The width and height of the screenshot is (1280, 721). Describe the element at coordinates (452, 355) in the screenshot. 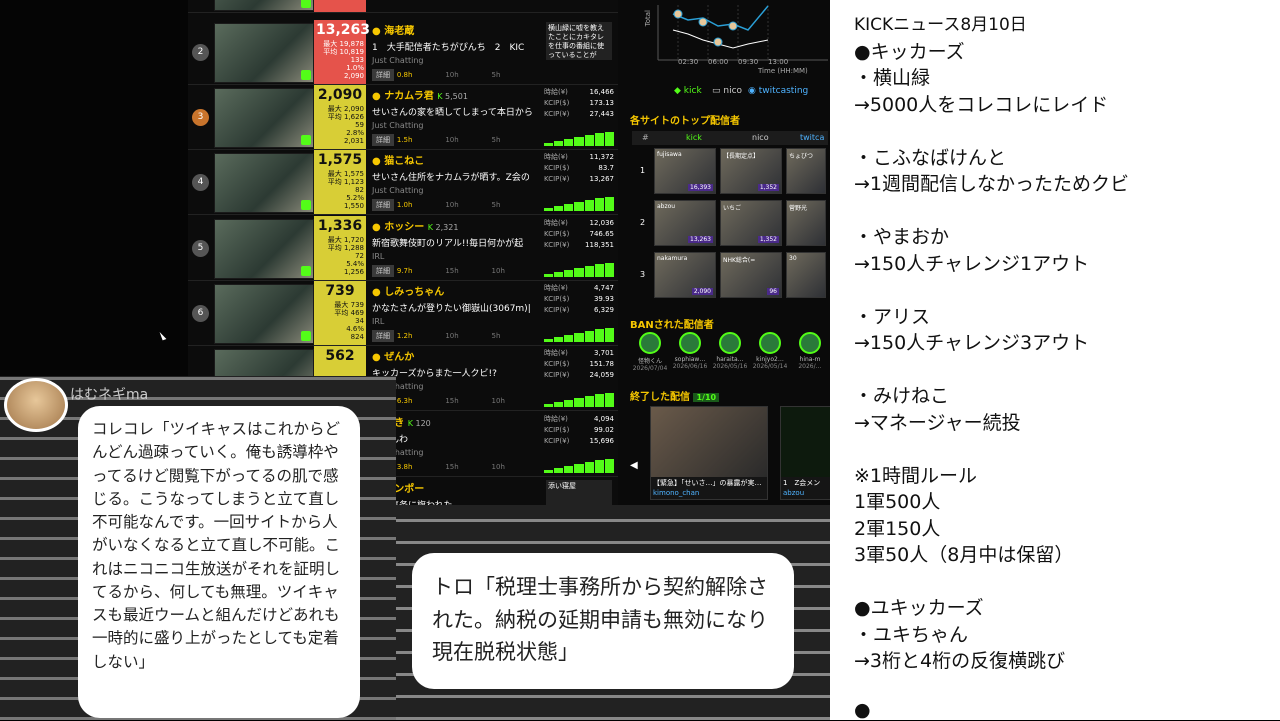

I see `streamer-name: ● ぜんか` at that location.